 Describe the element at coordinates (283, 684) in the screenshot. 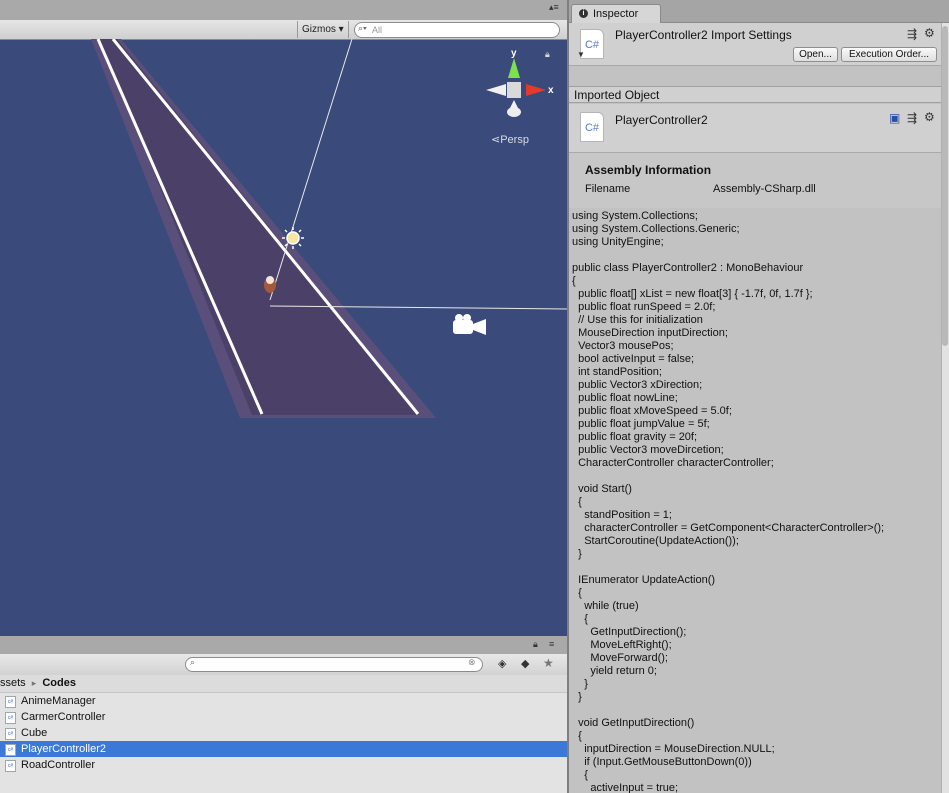

I see `breadcrumb: ssets ▸ Codes` at that location.